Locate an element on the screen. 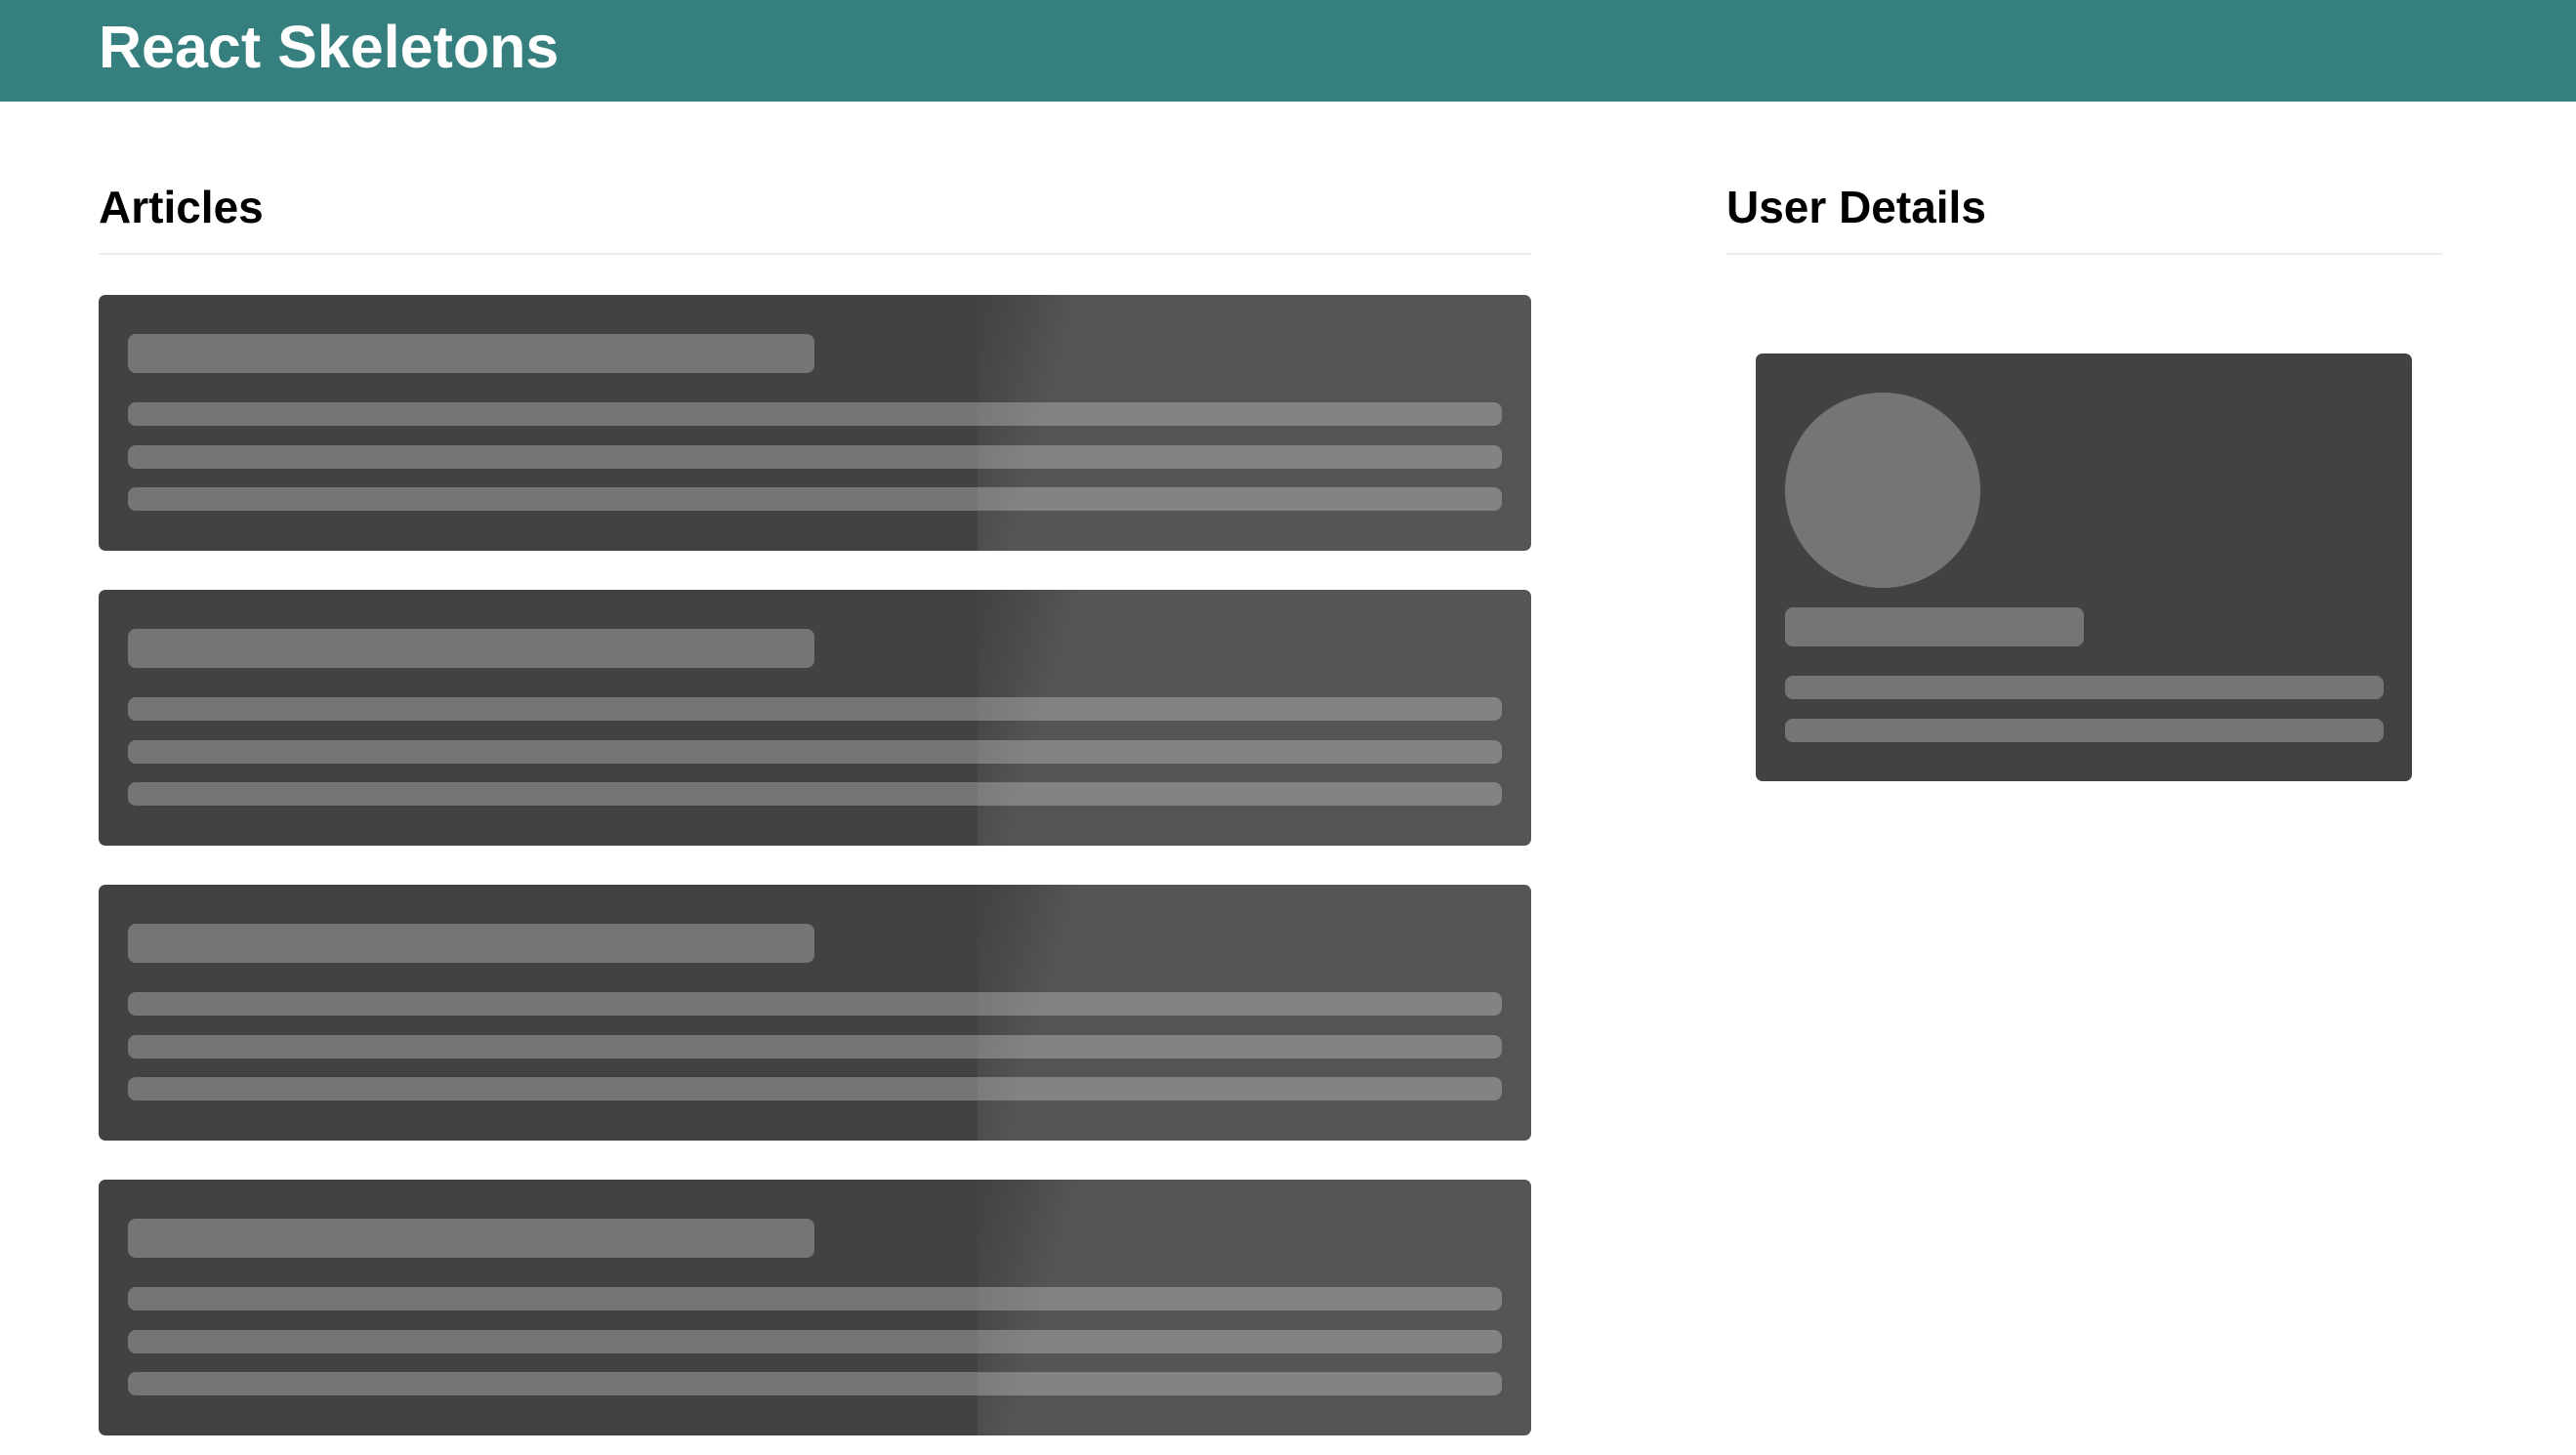  user-skeleton-card is located at coordinates (2084, 567).